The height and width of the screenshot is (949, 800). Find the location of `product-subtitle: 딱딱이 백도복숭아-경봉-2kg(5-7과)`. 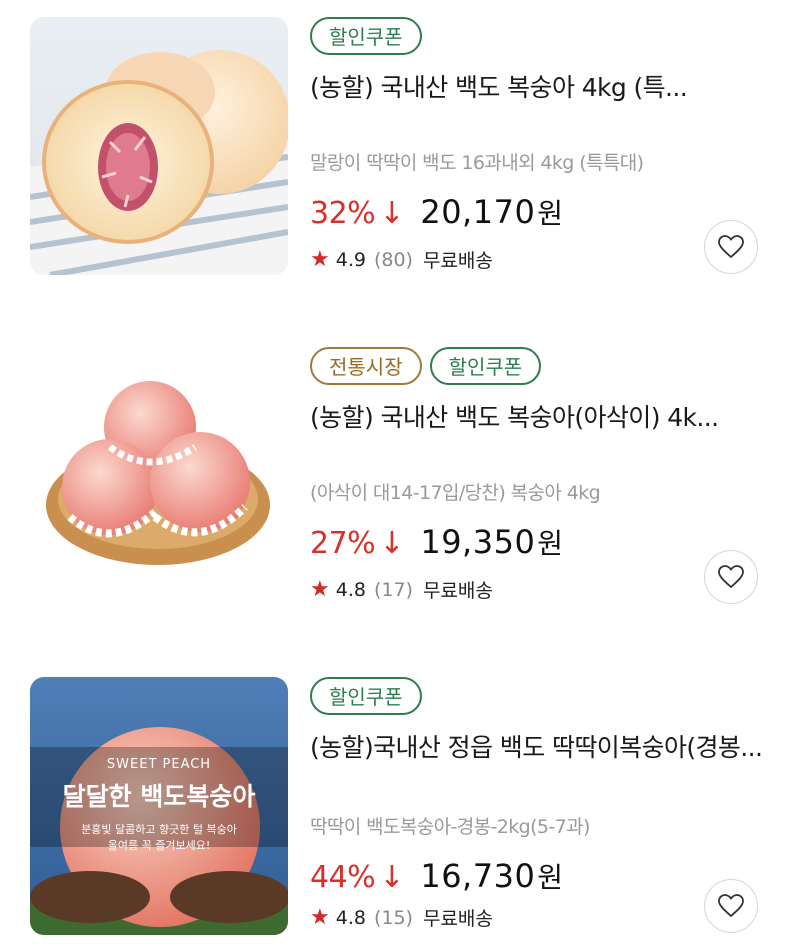

product-subtitle: 딱딱이 백도복숭아-경봉-2kg(5-7과) is located at coordinates (450, 827).